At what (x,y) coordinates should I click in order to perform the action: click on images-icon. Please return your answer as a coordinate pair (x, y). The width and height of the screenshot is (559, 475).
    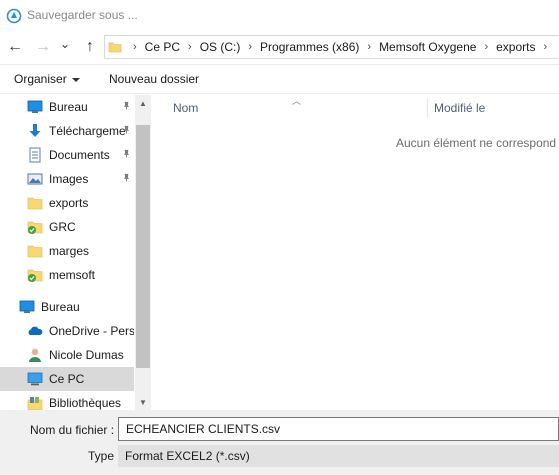
    Looking at the image, I should click on (35, 179).